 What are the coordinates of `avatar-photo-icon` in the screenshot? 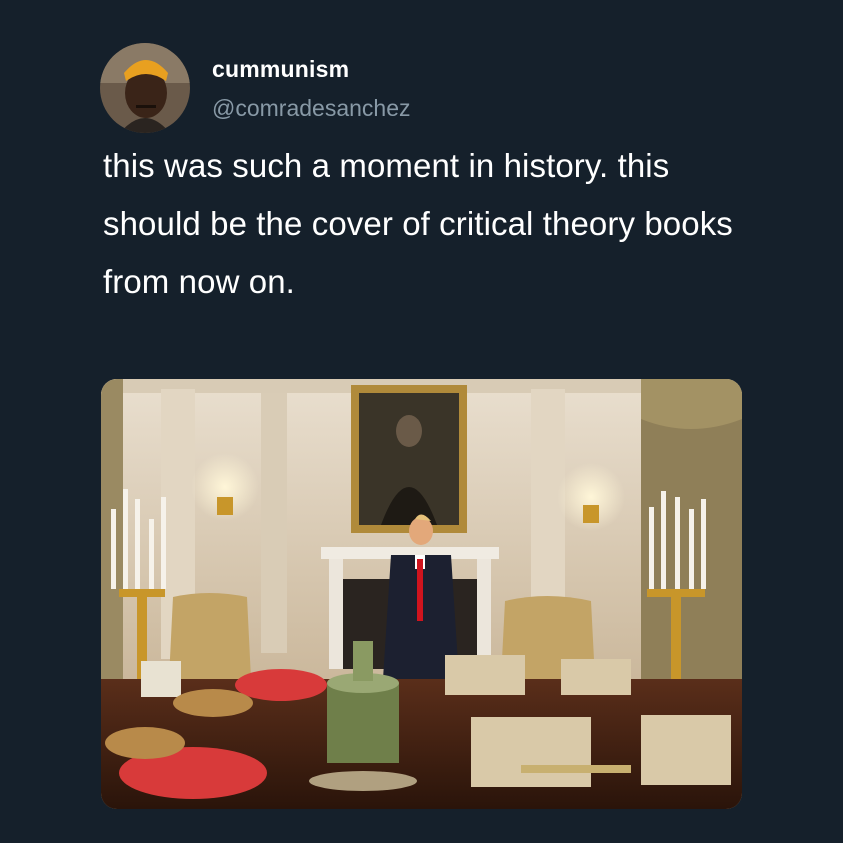 It's located at (145, 88).